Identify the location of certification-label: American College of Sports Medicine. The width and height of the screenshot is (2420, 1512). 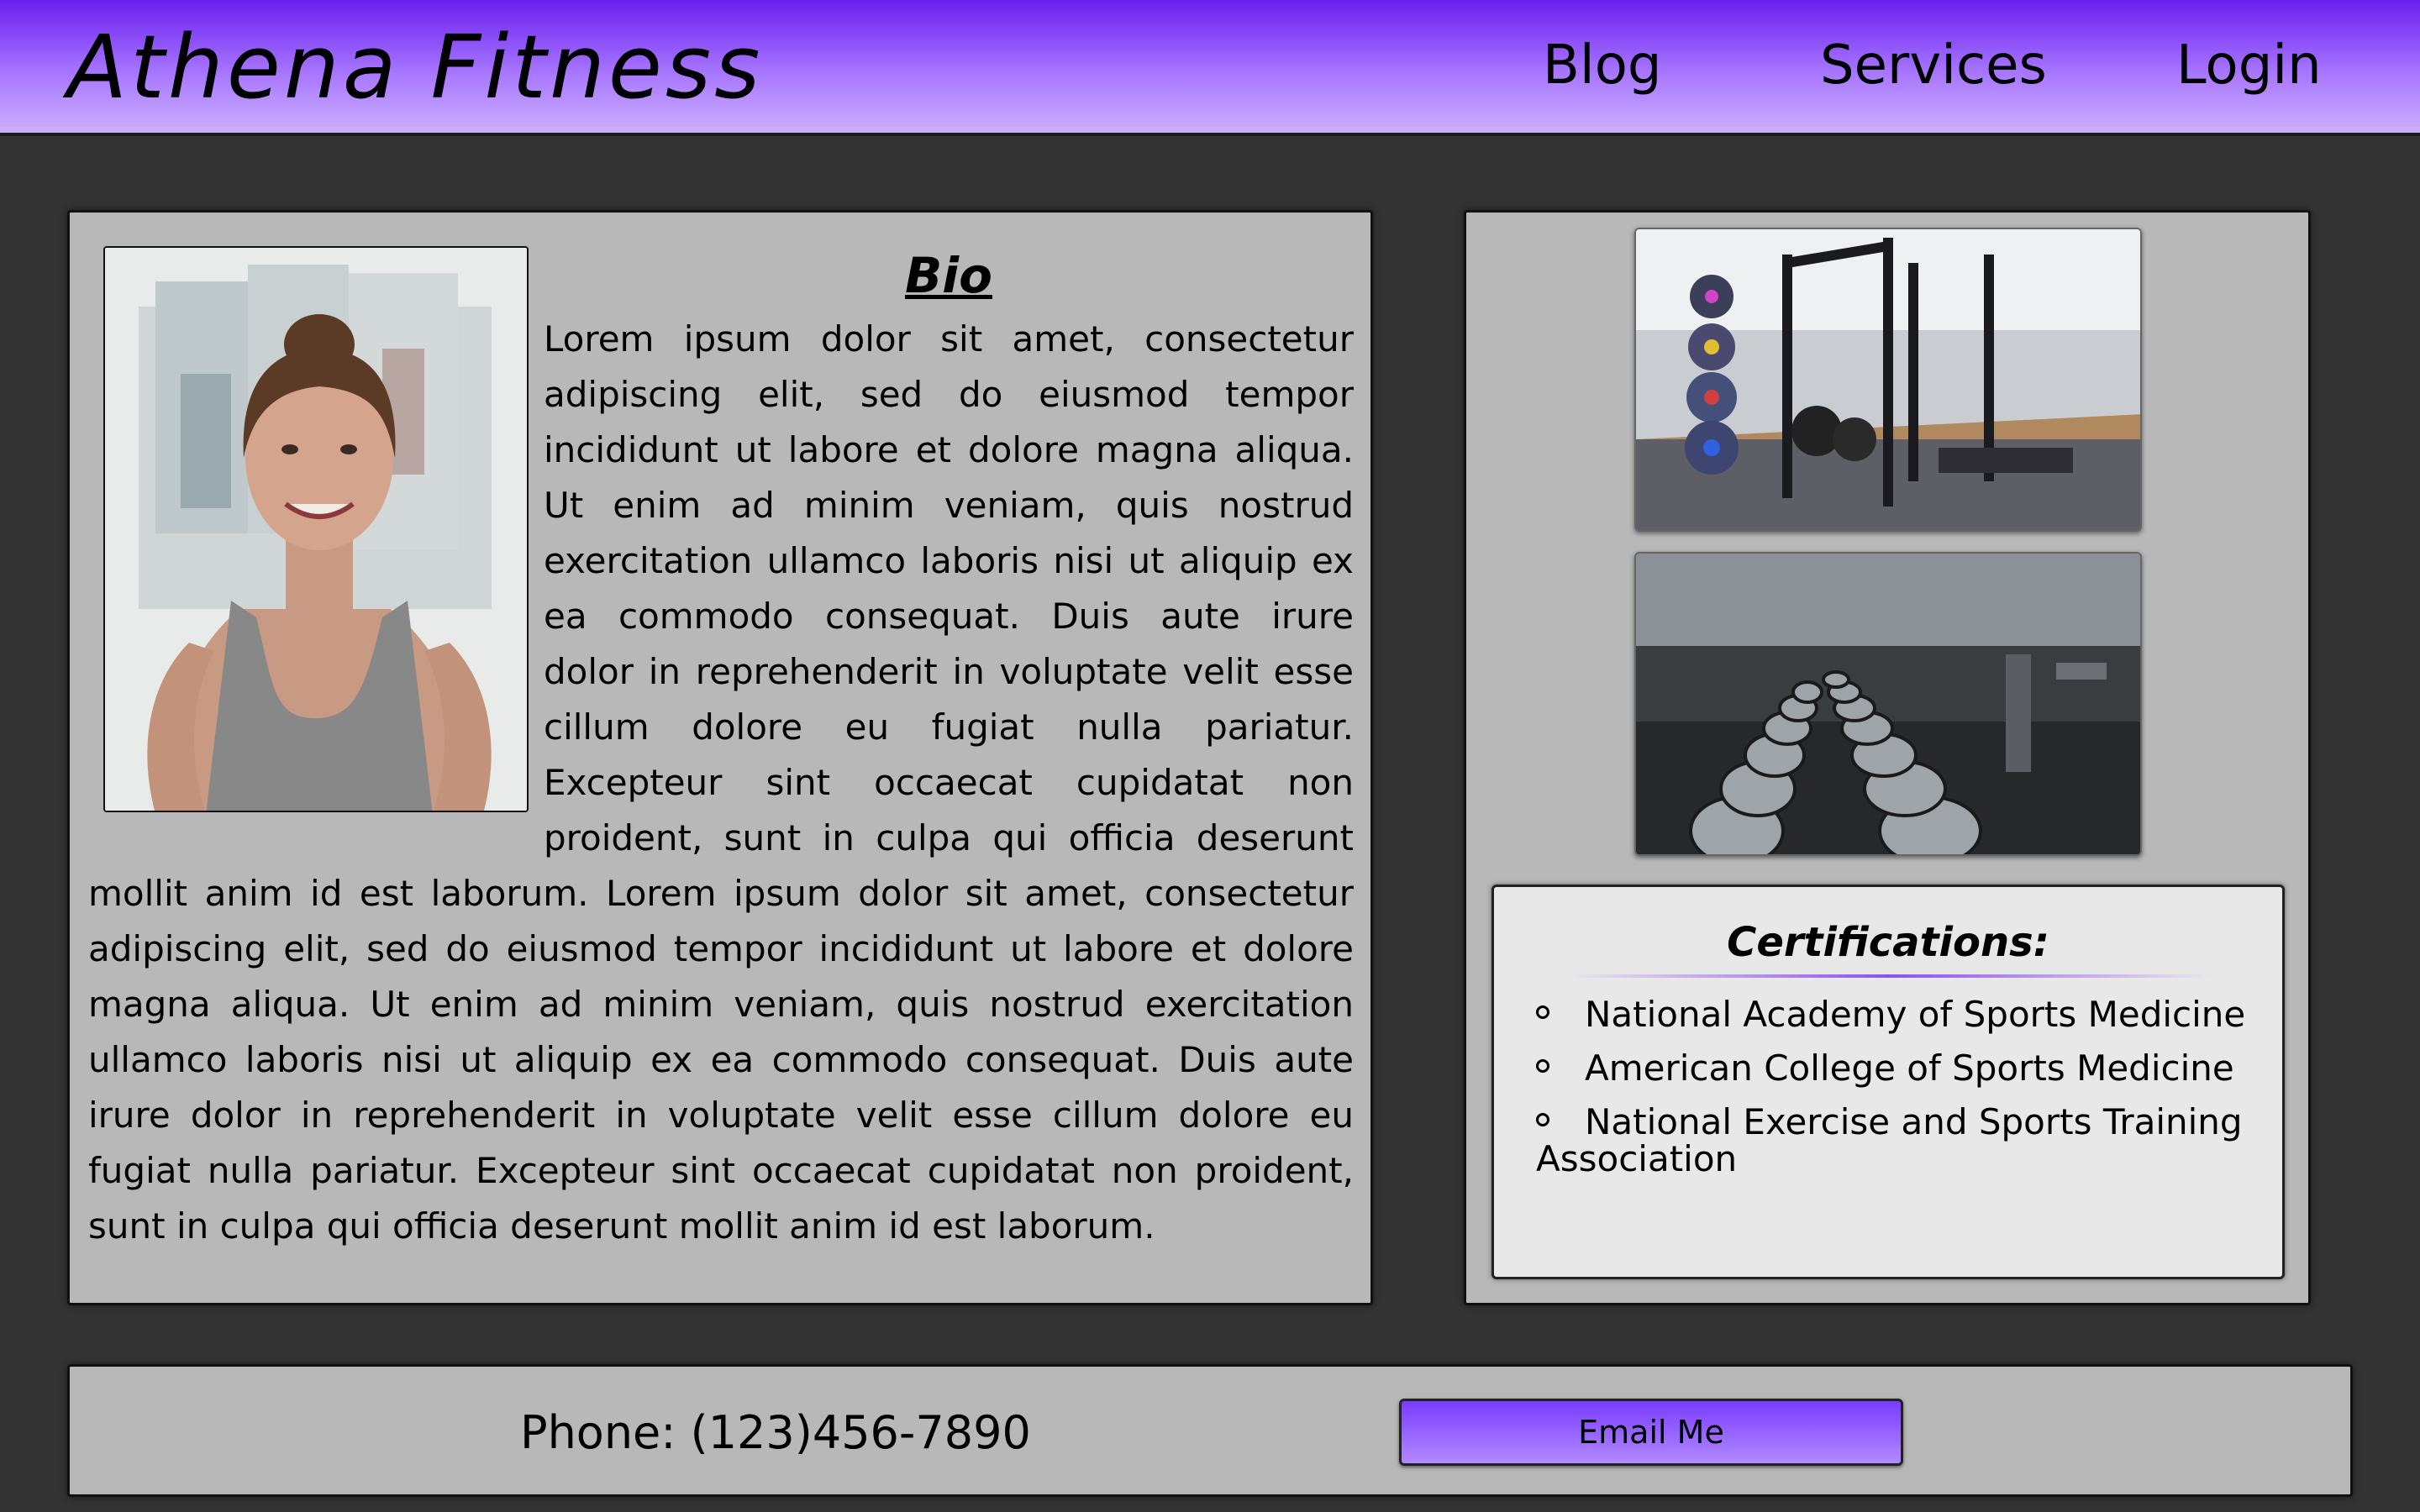
(1910, 1068).